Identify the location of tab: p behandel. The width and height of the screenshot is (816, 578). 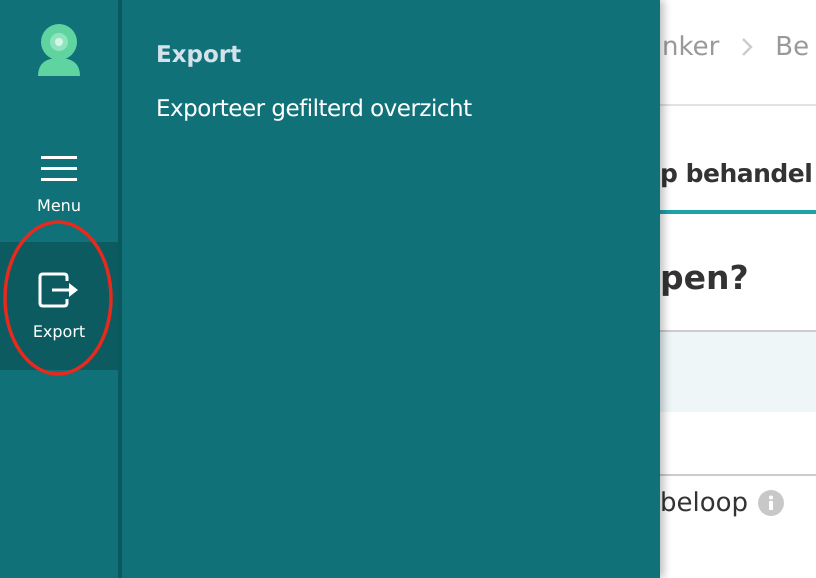
(736, 173).